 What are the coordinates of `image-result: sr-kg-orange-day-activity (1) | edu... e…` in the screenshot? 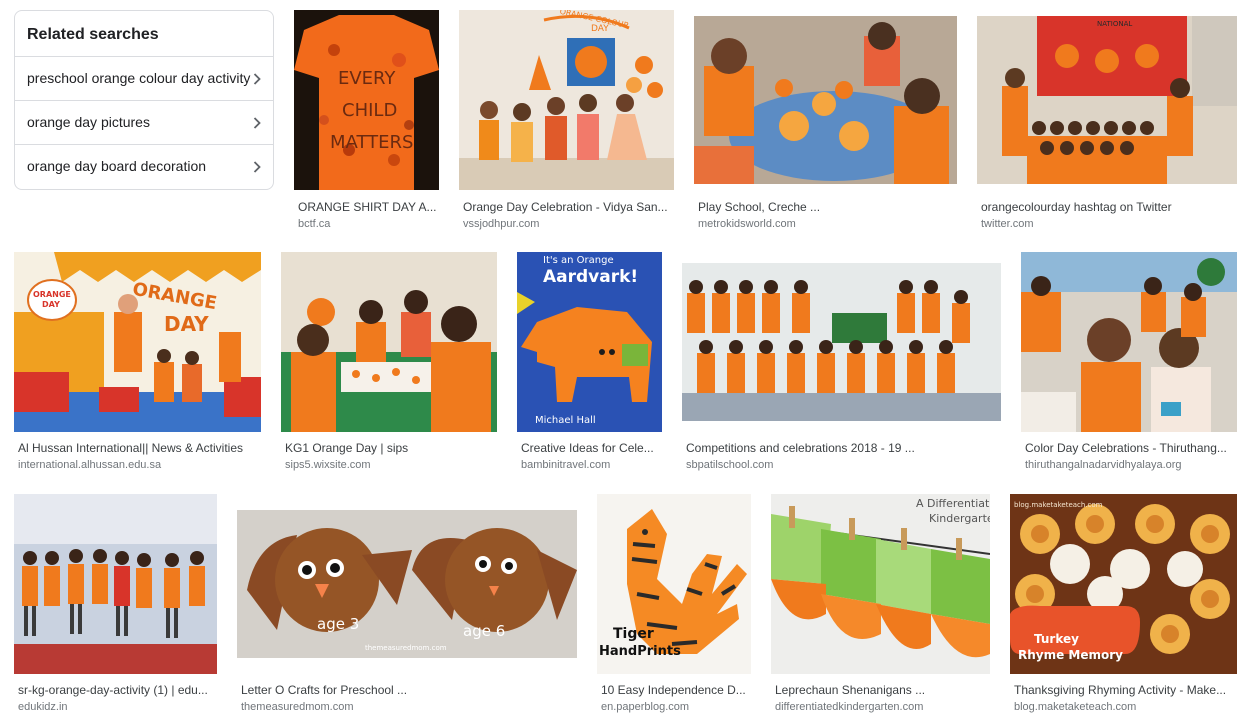 It's located at (115, 605).